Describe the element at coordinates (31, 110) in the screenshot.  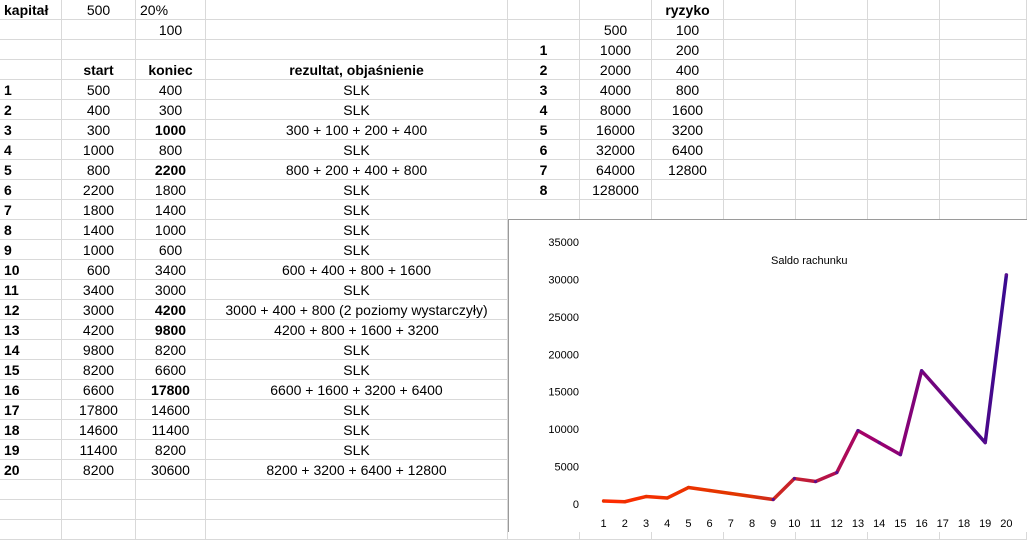
I see `row-index: 2` at that location.